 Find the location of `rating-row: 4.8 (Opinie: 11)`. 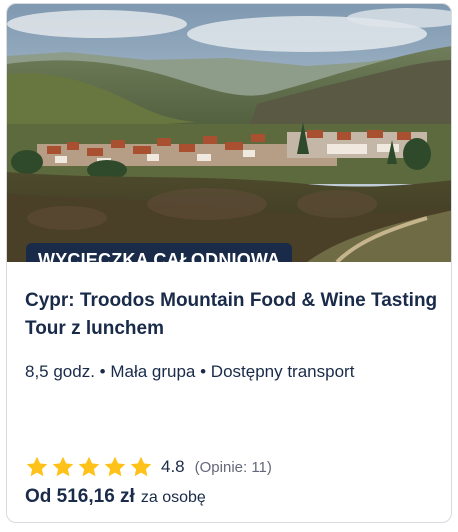

rating-row: 4.8 (Opinie: 11) is located at coordinates (148, 467).